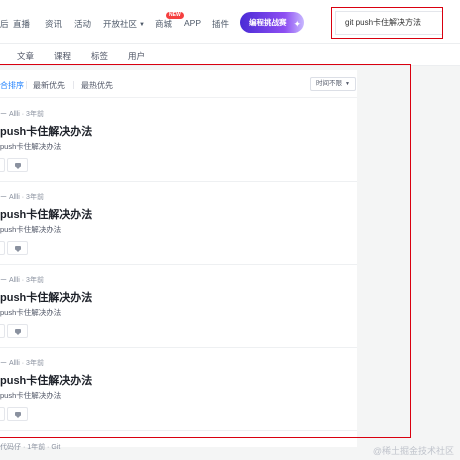  I want to click on nav-item-app: APP, so click(192, 23).